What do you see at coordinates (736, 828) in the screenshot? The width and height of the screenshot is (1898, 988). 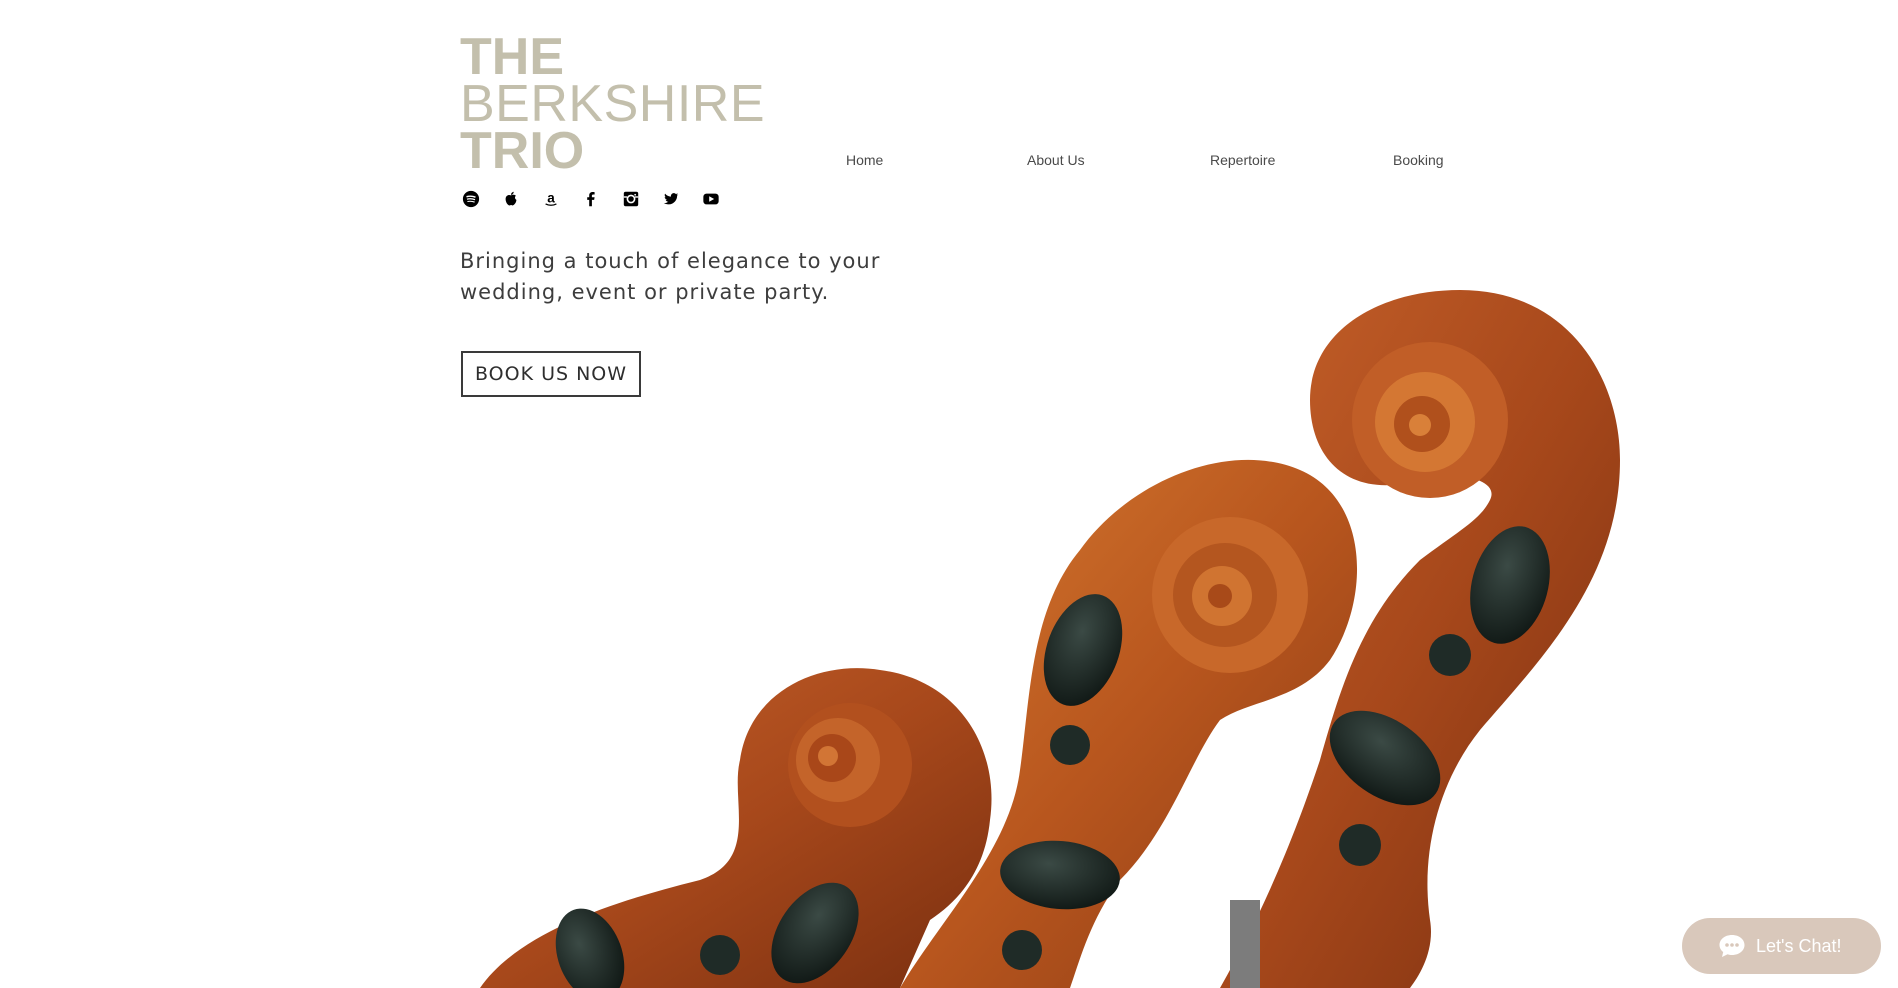 I see `violin-scroll` at bounding box center [736, 828].